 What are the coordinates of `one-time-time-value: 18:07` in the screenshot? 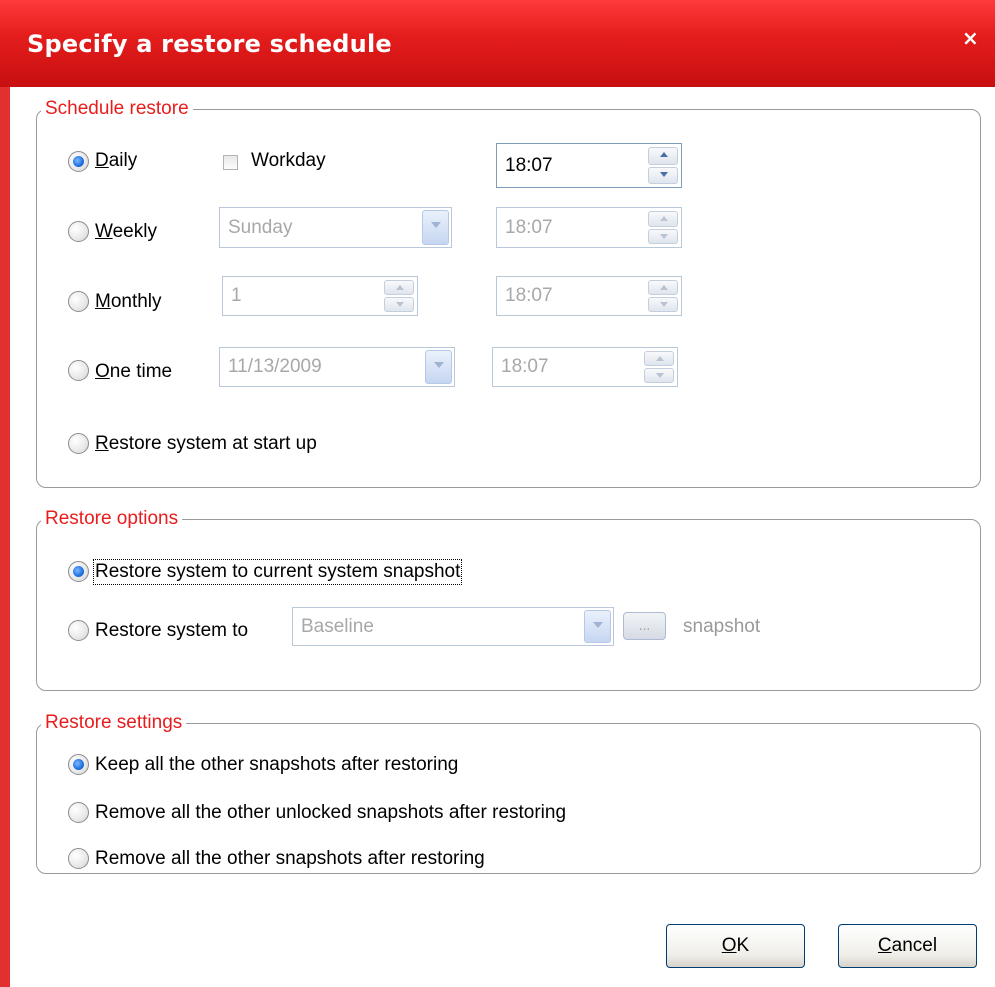 It's located at (525, 366).